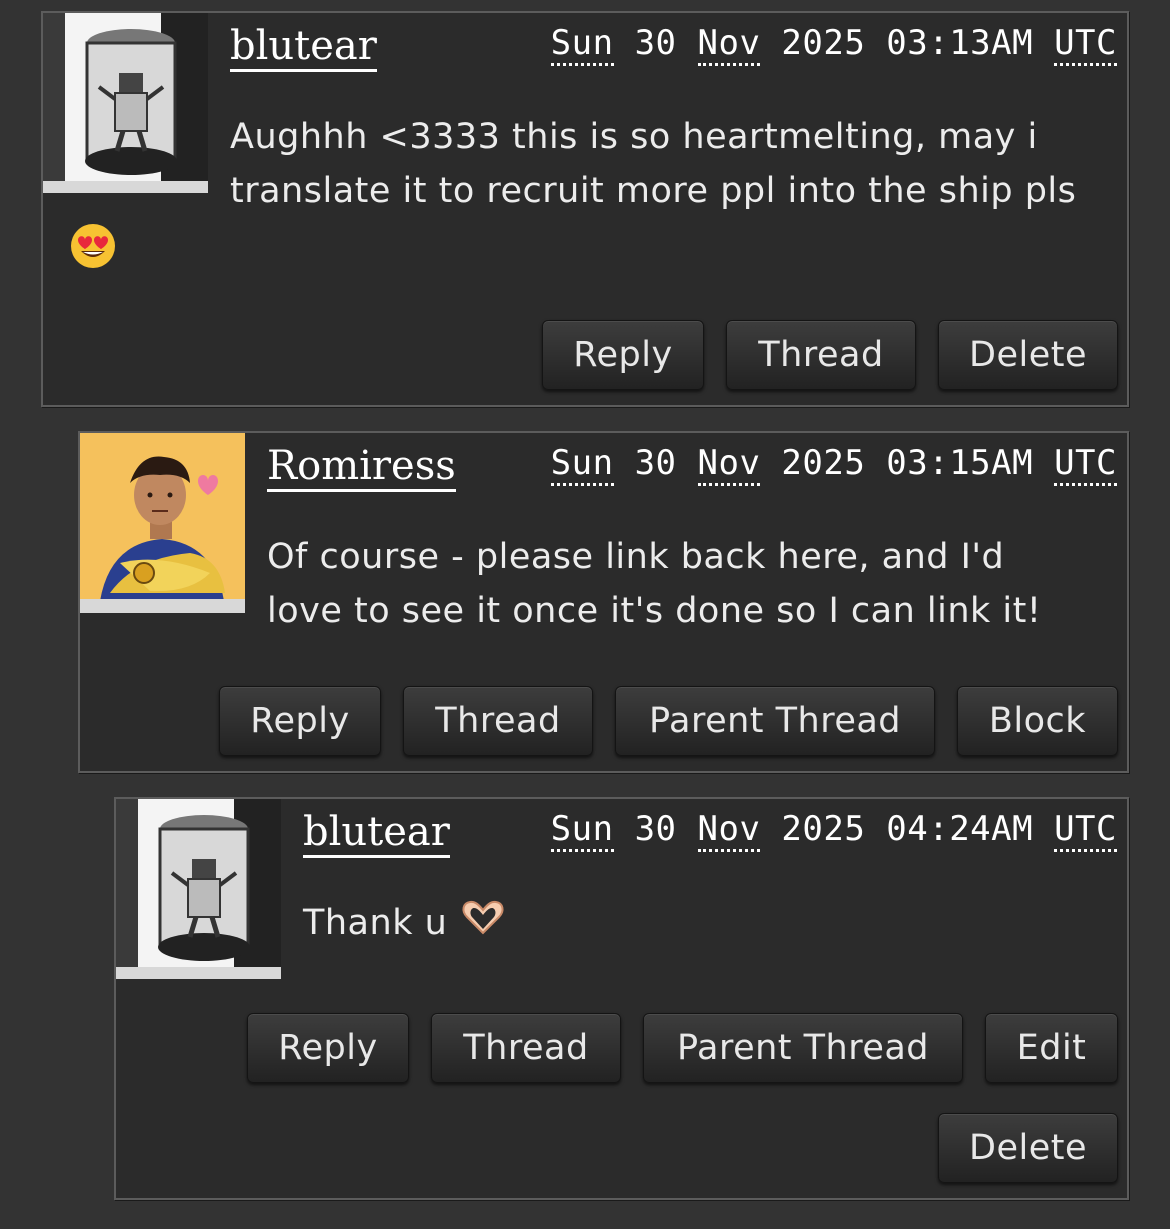  I want to click on date-time: 03:15AM, so click(960, 463).